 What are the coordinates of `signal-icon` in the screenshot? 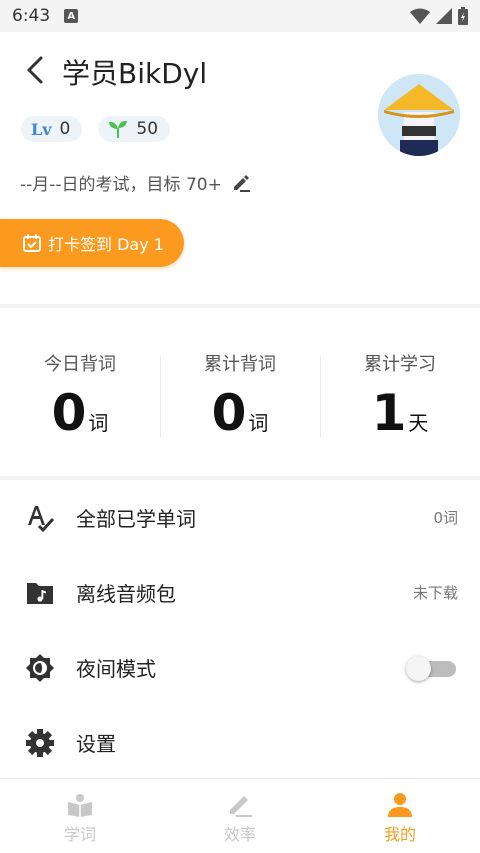 It's located at (444, 16).